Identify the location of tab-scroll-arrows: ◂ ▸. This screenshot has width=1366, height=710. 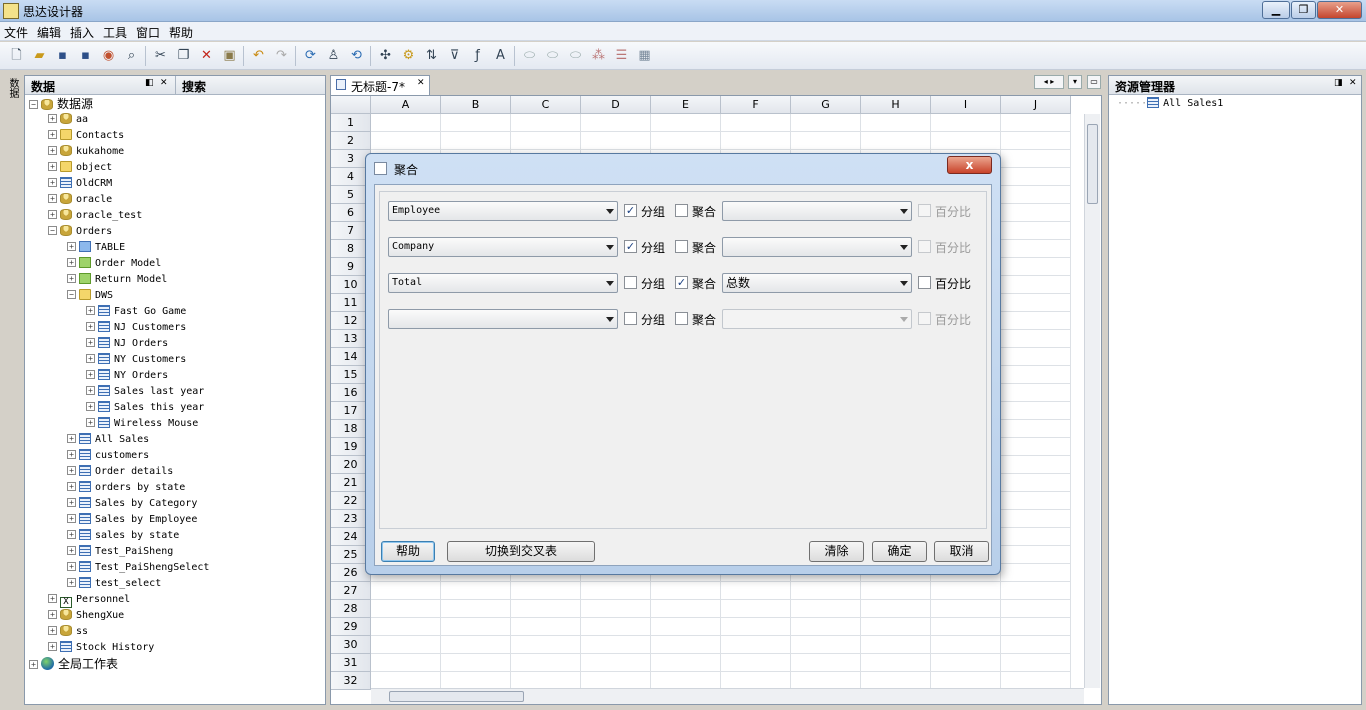
(1049, 82).